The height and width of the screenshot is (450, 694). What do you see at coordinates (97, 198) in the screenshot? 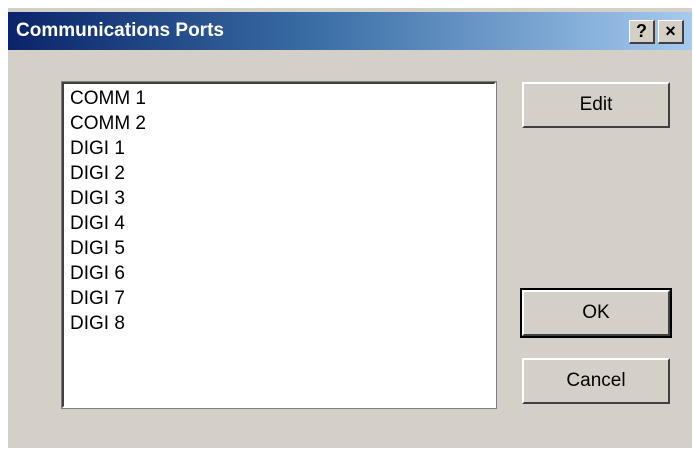
I see `port-item: DIGI 3` at bounding box center [97, 198].